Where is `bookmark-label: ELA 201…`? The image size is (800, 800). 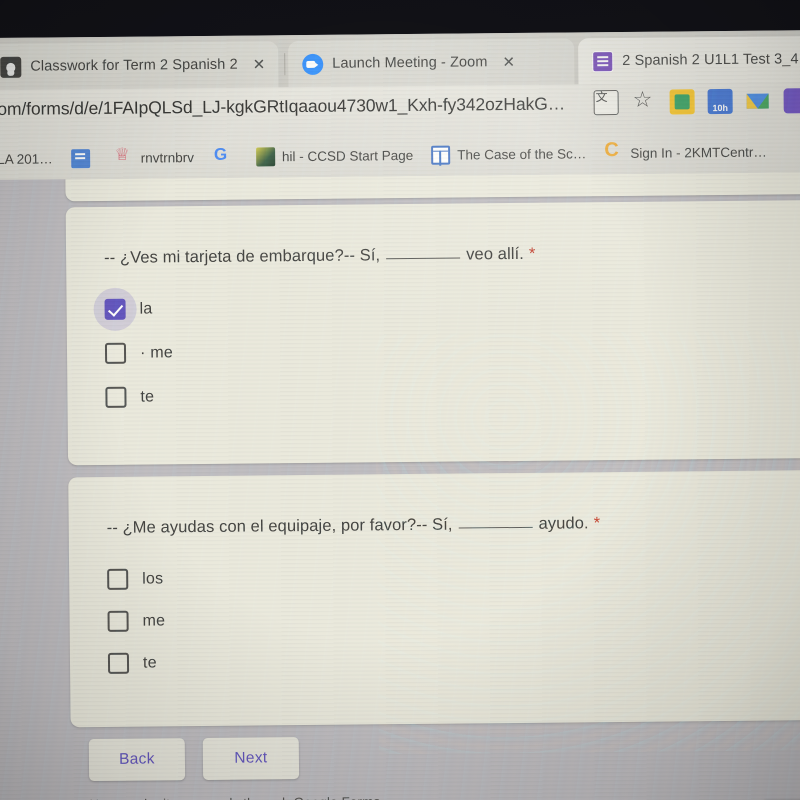
bookmark-label: ELA 201… is located at coordinates (26, 158).